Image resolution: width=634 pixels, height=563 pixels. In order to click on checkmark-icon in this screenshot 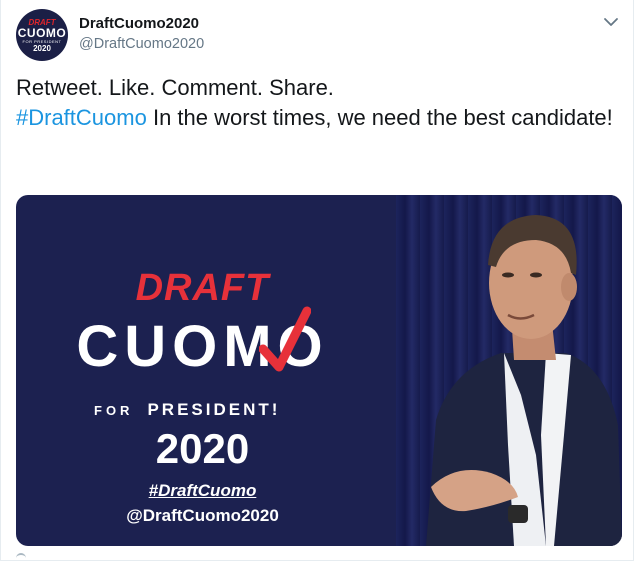, I will do `click(285, 339)`.